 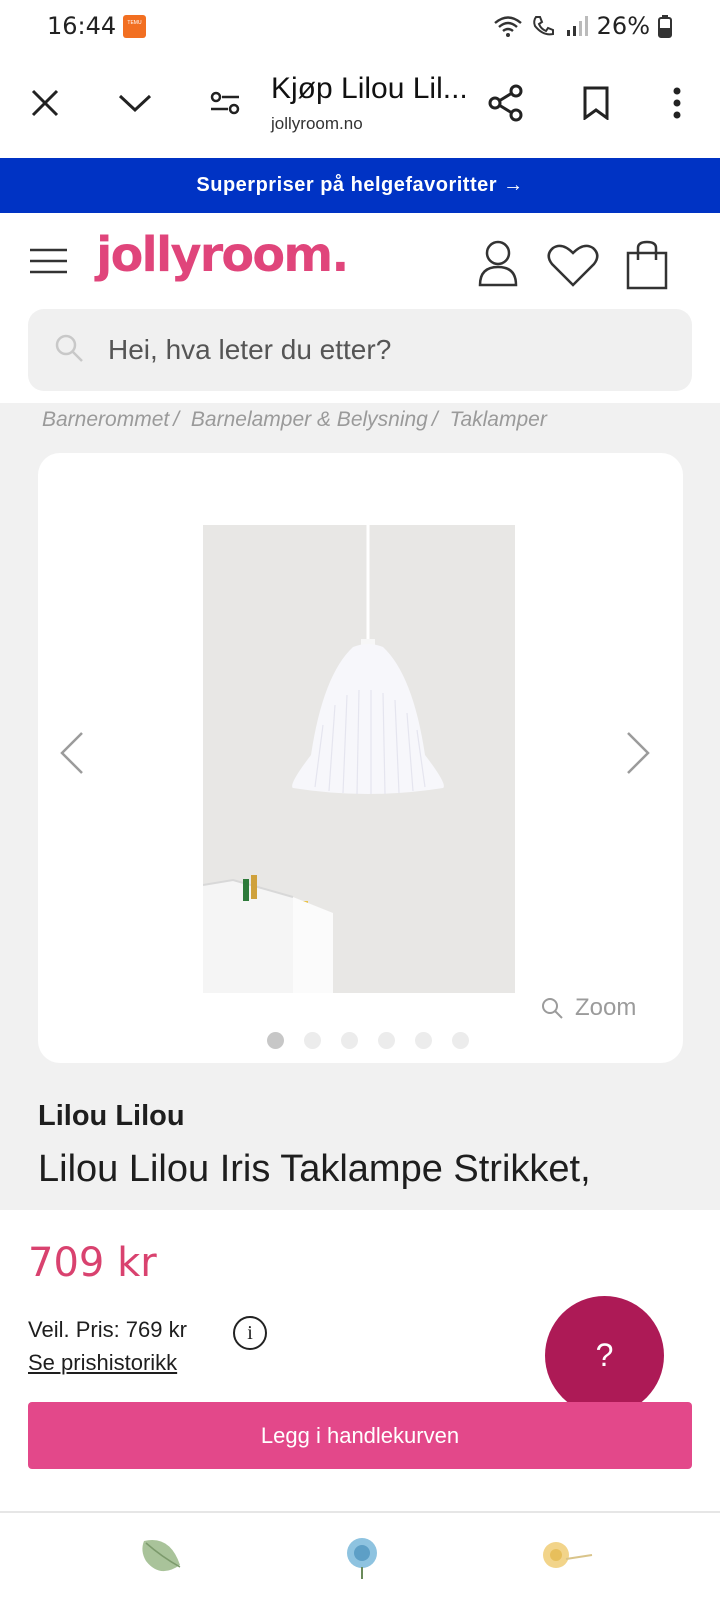 I want to click on info-icon: i, so click(x=250, y=1333).